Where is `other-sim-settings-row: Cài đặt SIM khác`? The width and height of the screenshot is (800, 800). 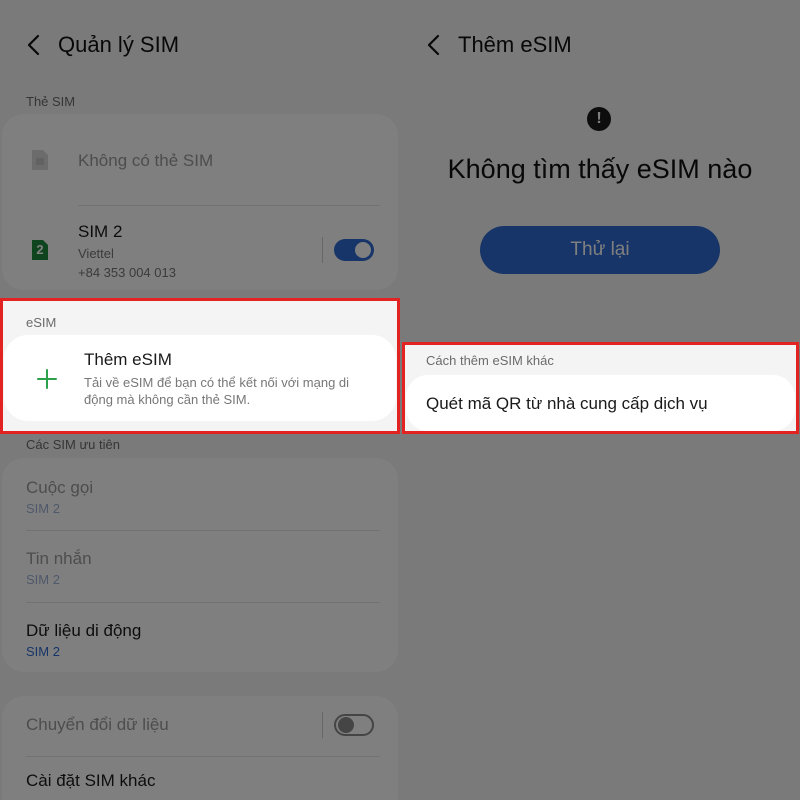
other-sim-settings-row: Cài đặt SIM khác is located at coordinates (200, 778).